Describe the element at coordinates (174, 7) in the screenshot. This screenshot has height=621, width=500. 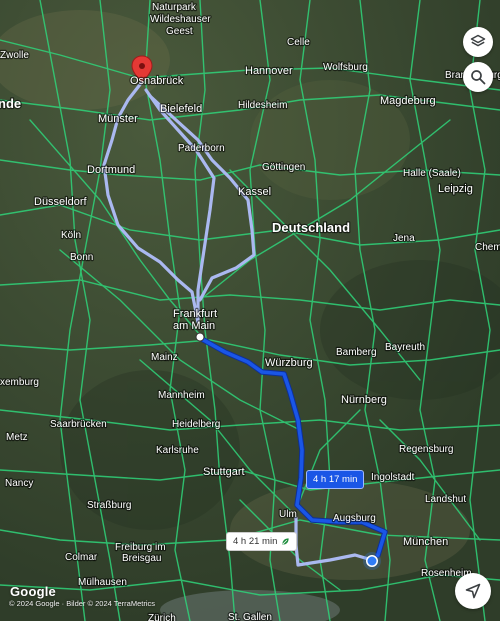
I see `label-naturpark: Naturpark` at that location.